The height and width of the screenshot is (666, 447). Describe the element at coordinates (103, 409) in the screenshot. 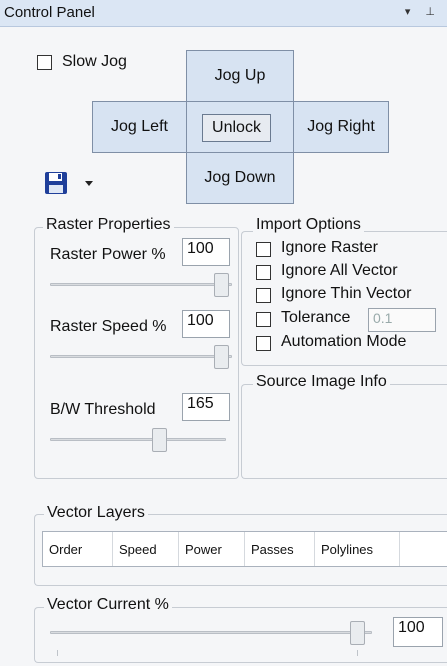

I see `bw-threshold-label: B/W Threshold` at that location.